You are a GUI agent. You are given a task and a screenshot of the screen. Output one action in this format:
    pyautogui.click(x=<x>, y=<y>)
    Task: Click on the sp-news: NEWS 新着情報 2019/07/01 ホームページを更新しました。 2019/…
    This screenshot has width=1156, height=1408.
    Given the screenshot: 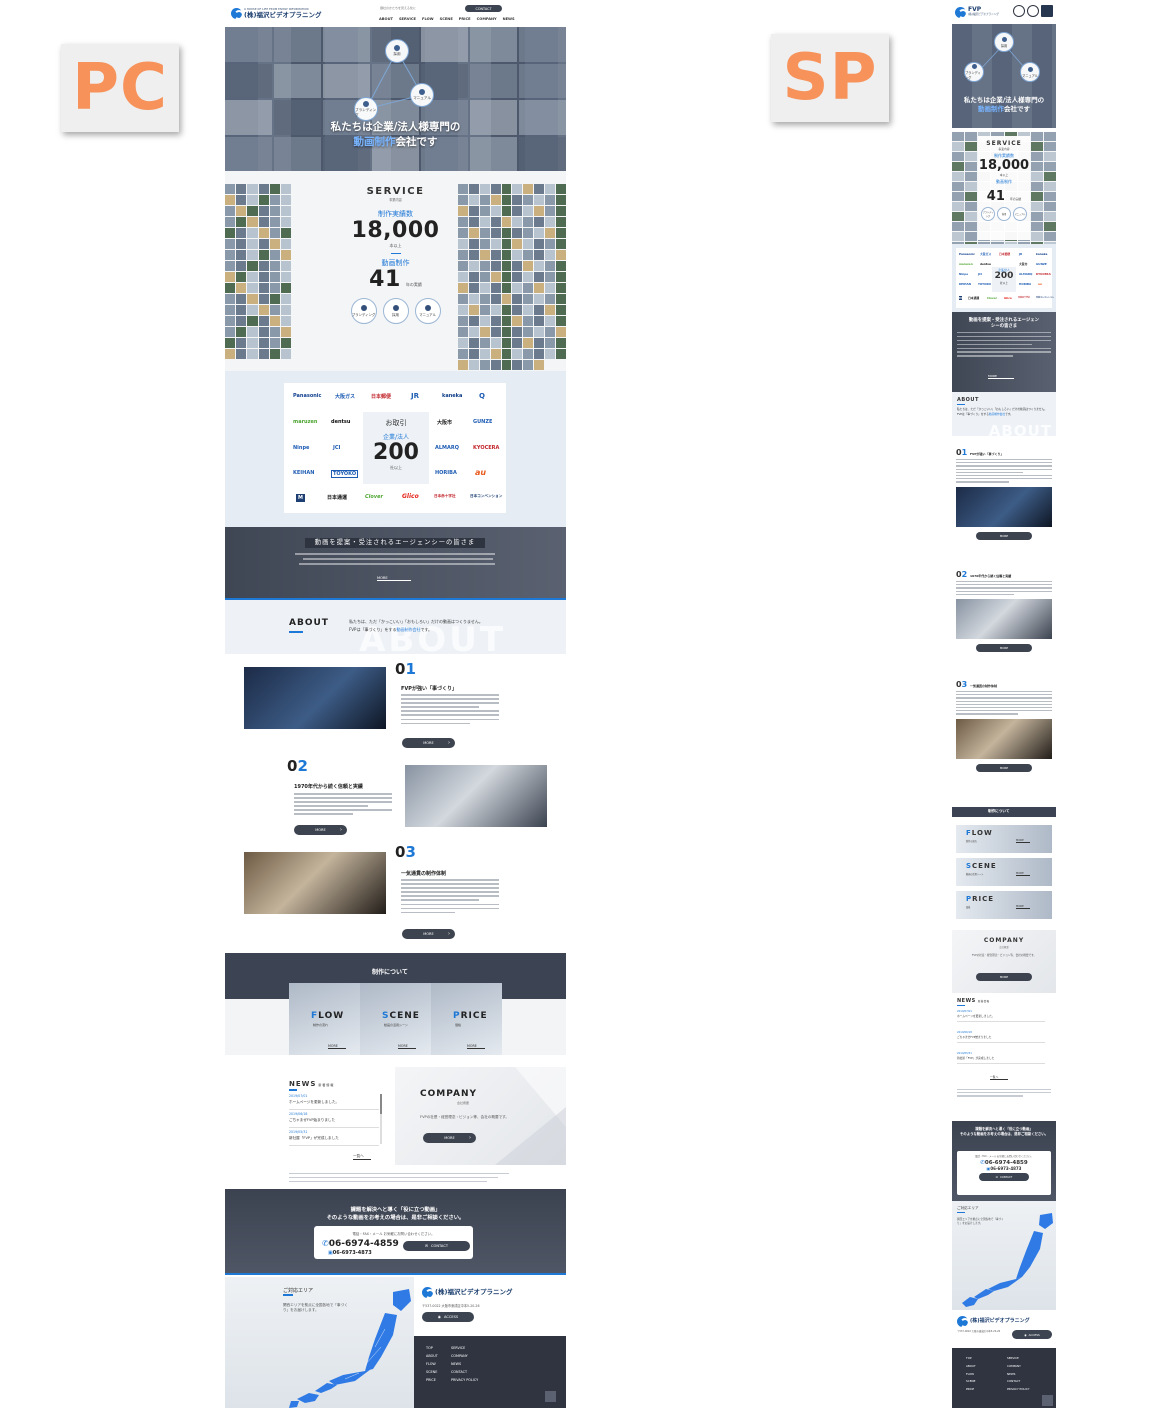 What is the action you would take?
    pyautogui.click(x=1004, y=1051)
    